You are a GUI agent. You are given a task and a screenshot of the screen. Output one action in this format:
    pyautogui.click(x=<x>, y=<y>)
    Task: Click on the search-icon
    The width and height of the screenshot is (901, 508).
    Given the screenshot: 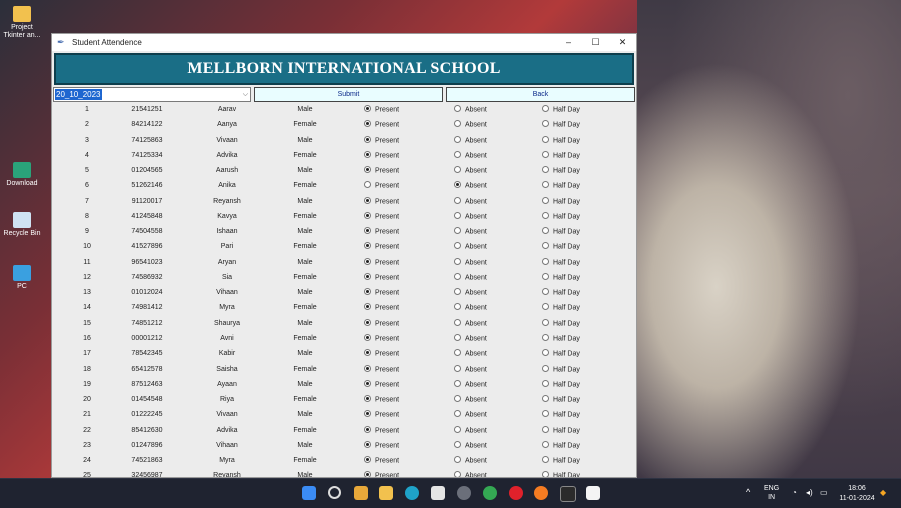 What is the action you would take?
    pyautogui.click(x=334, y=492)
    